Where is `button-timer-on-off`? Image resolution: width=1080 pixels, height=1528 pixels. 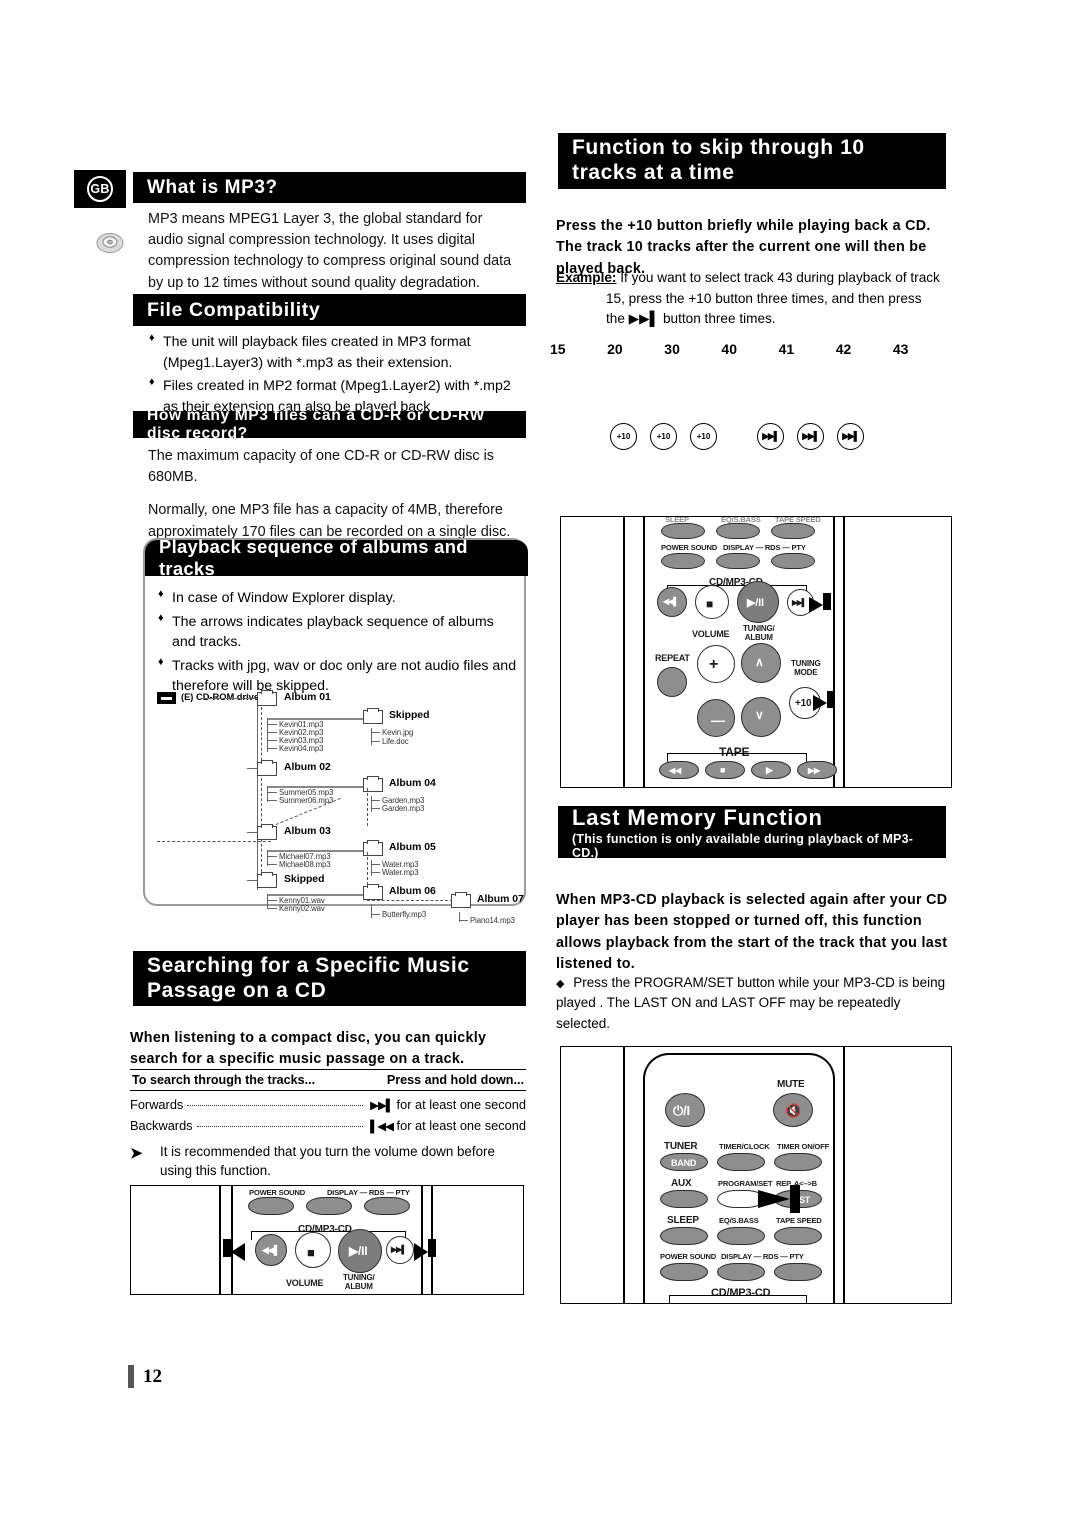 button-timer-on-off is located at coordinates (798, 1162).